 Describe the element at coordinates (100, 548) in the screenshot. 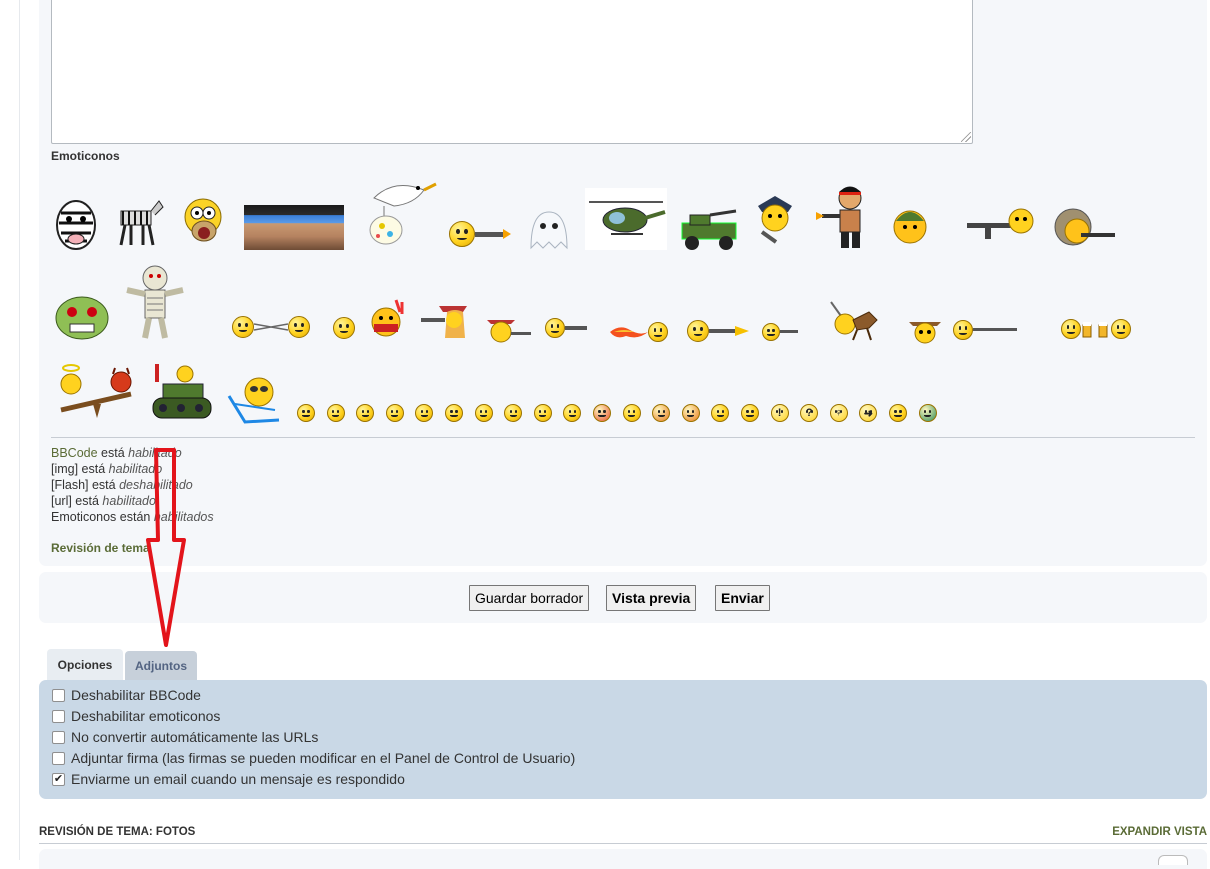

I see `topic-review-link: Revisión de tema` at that location.